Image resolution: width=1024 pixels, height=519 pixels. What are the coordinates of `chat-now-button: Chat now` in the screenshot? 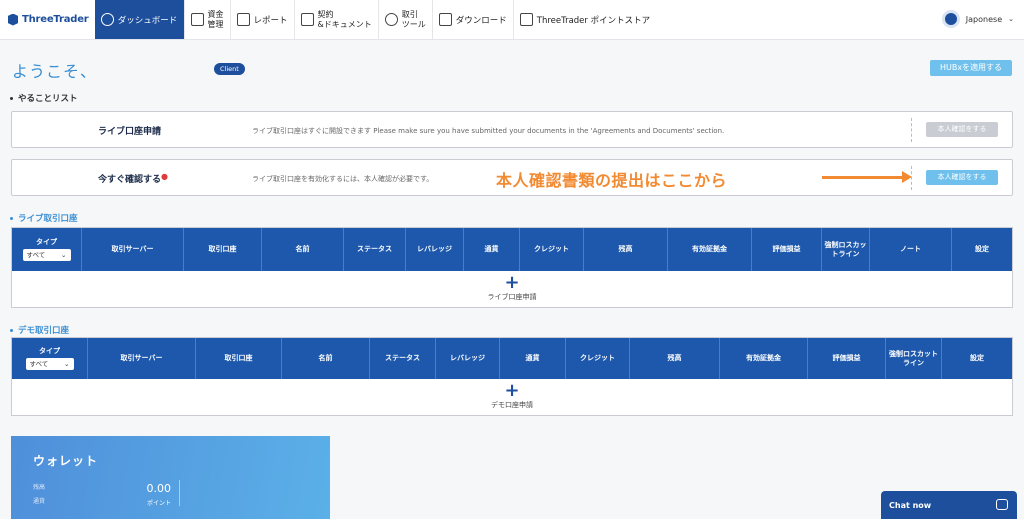 It's located at (949, 505).